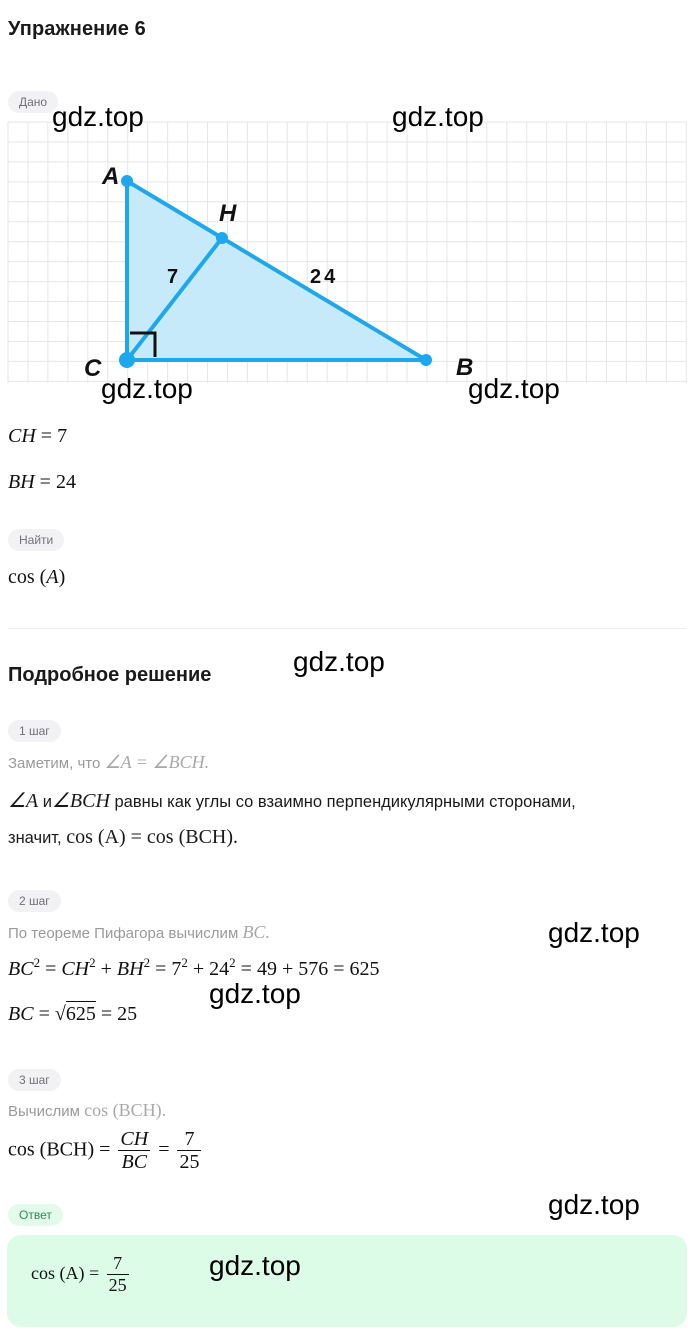  What do you see at coordinates (110, 176) in the screenshot?
I see `label-a: A` at bounding box center [110, 176].